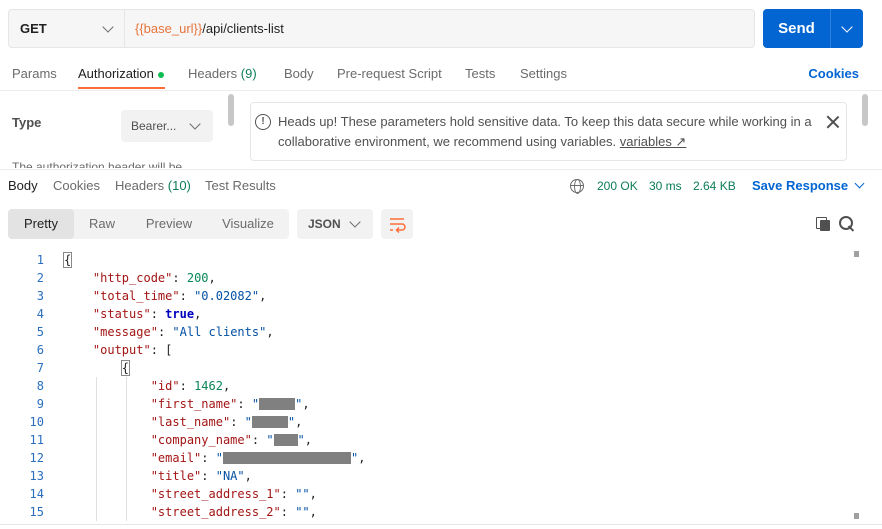 The height and width of the screenshot is (529, 882). I want to click on code-line: 9 "first_name": " ",, so click(425, 404).